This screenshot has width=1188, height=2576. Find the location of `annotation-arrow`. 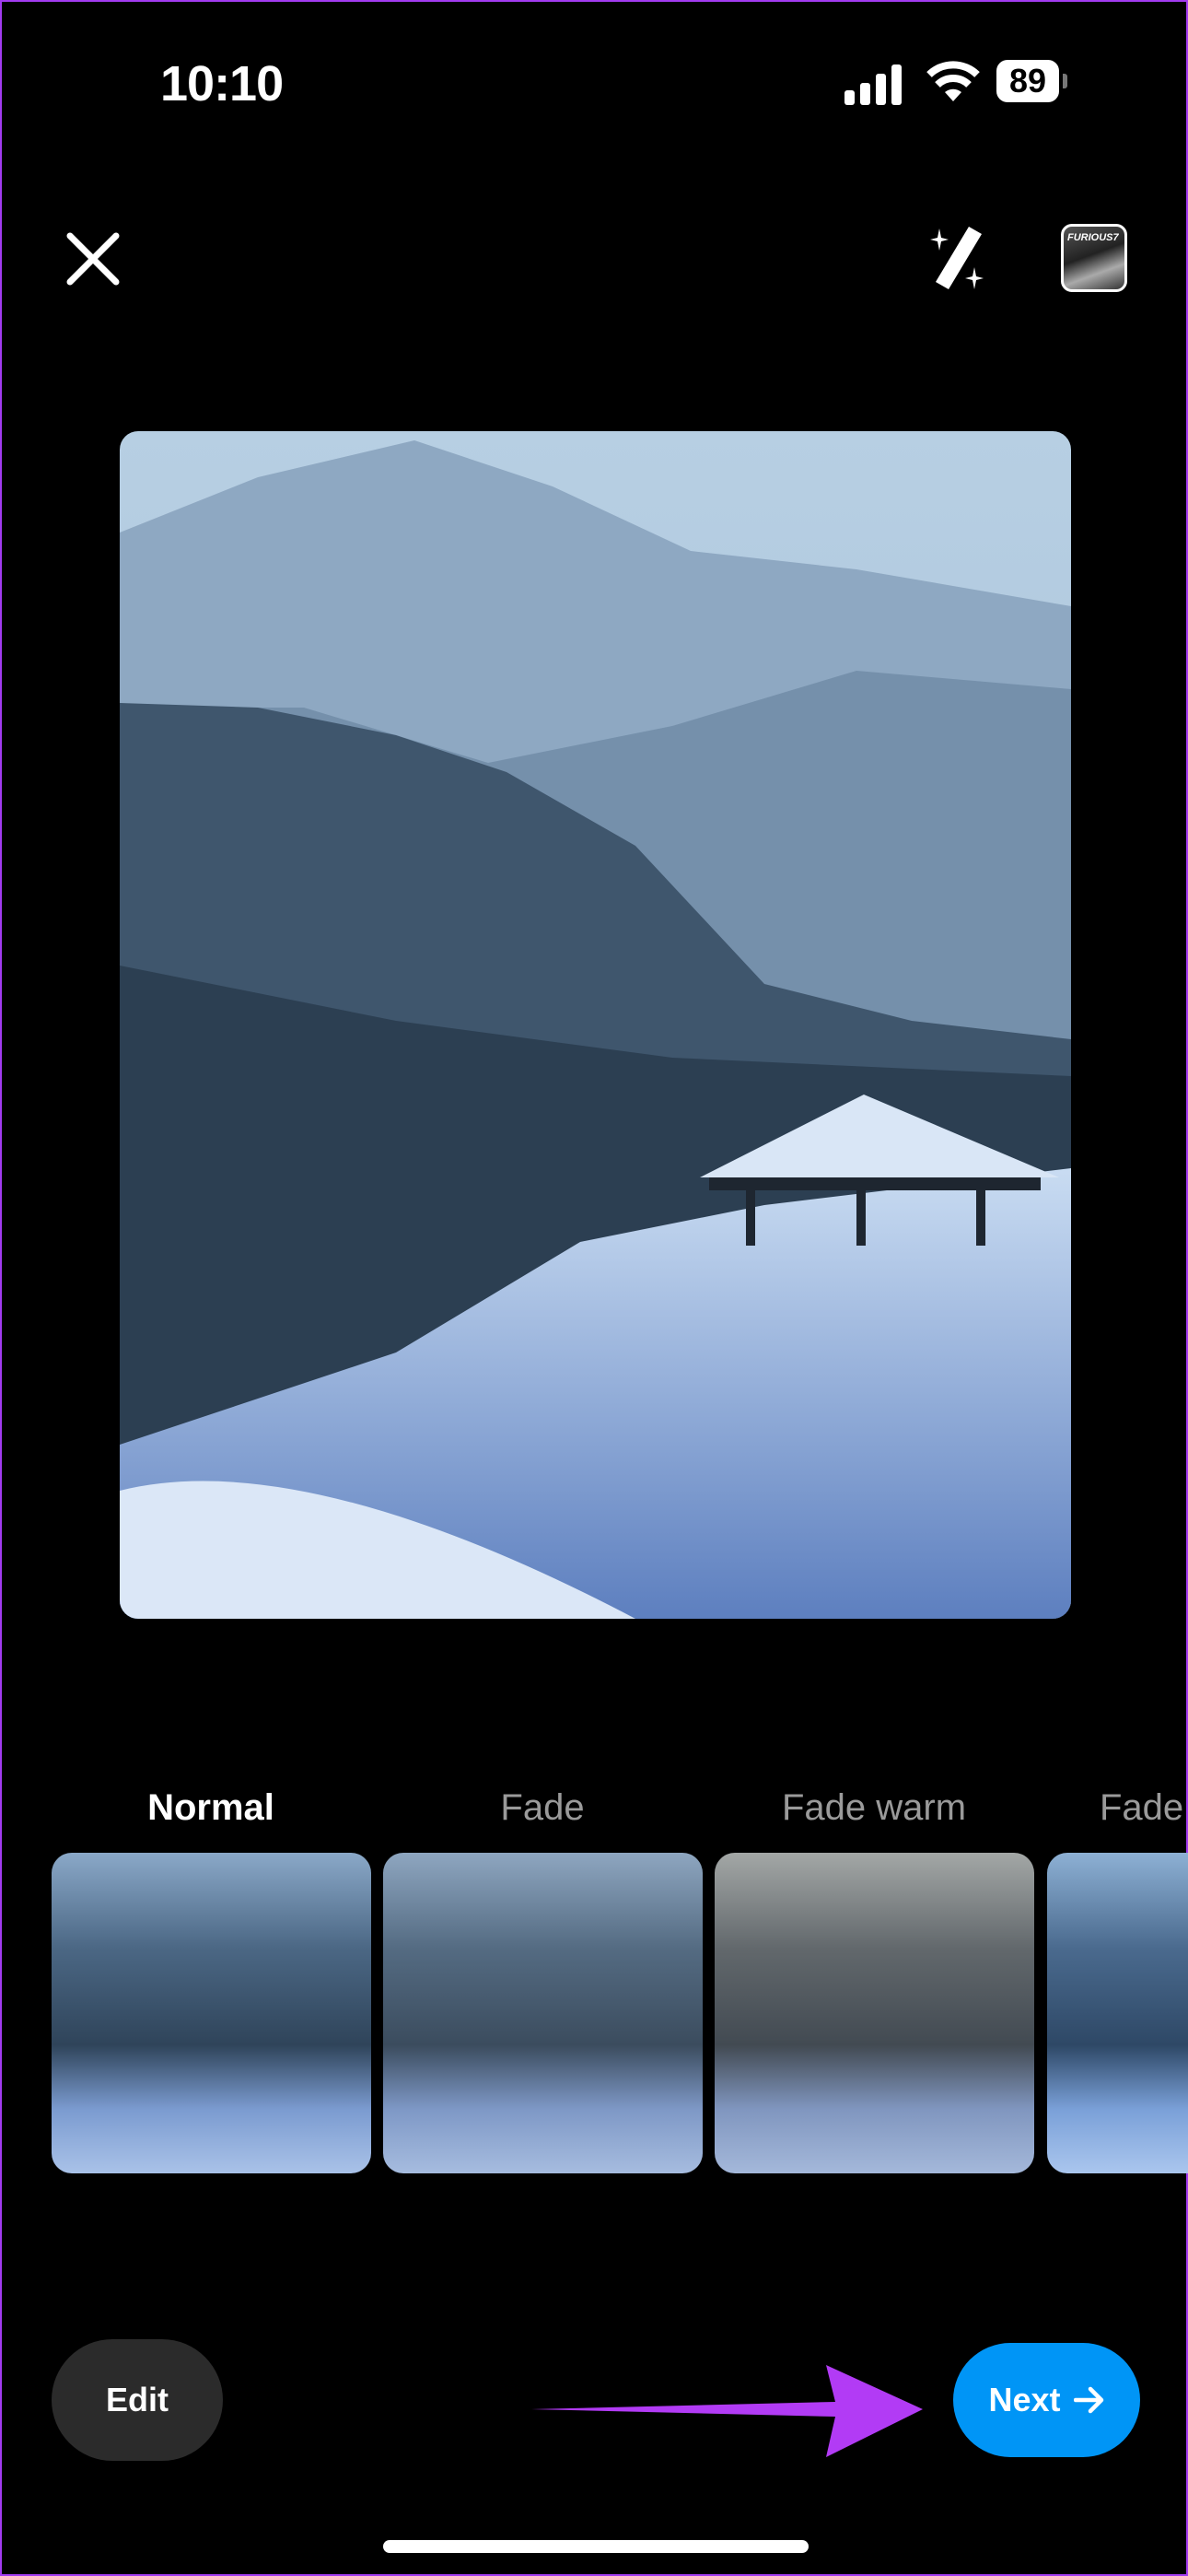

annotation-arrow is located at coordinates (727, 2411).